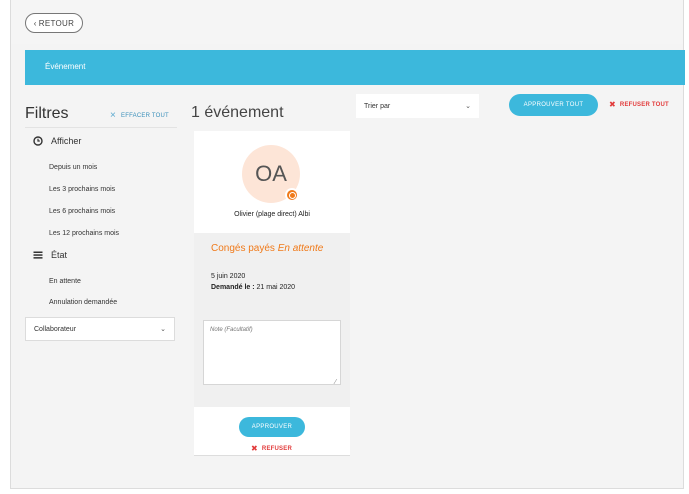 This screenshot has width=689, height=494. I want to click on filter-item-next-12-months: Les 12 prochains mois, so click(84, 233).